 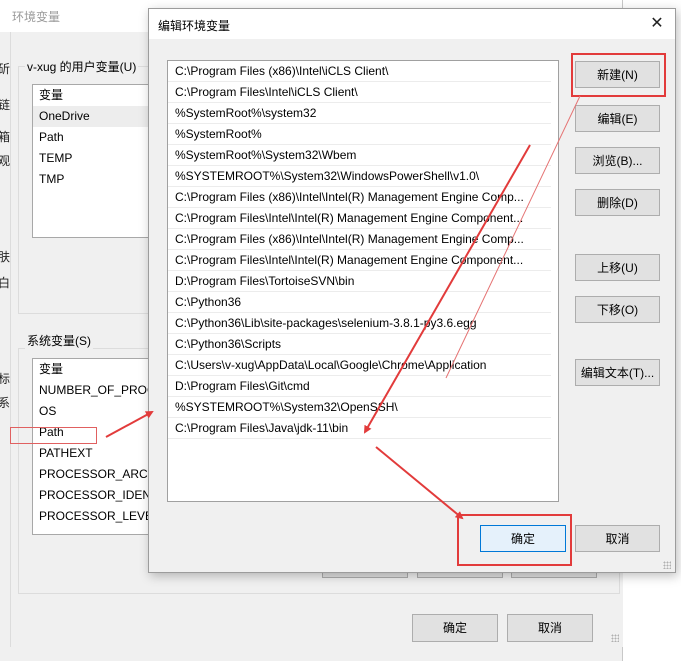 I want to click on new-button: 新建(N), so click(x=617, y=74).